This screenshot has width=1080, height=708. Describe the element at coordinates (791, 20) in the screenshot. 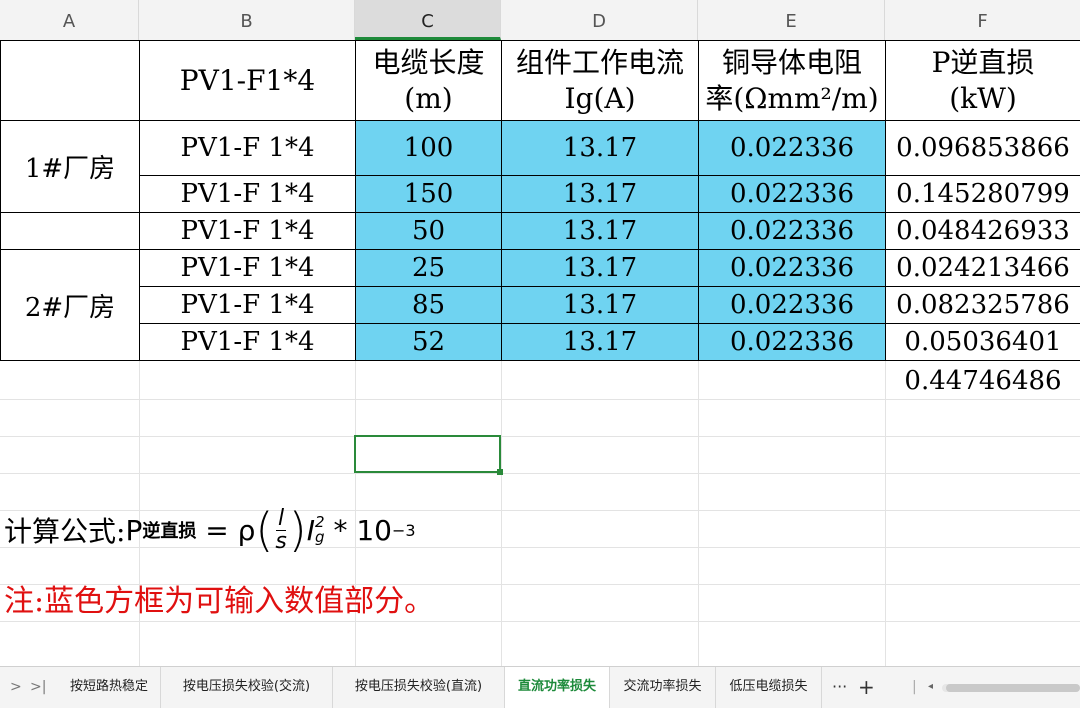

I see `column-header-e: E` at that location.